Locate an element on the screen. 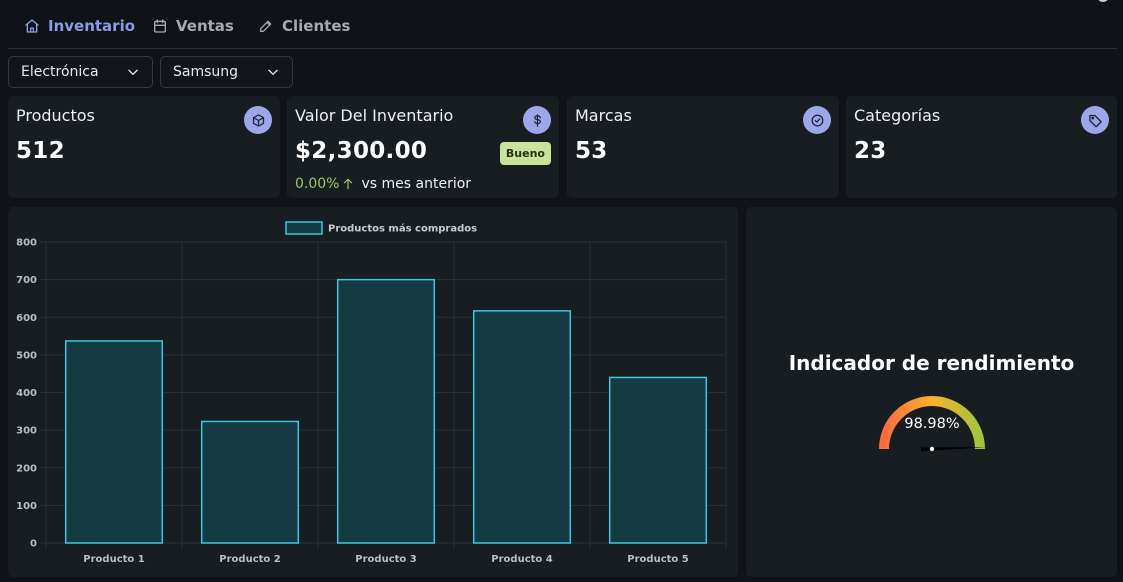  x-tick-label: Producto 1 is located at coordinates (113, 559).